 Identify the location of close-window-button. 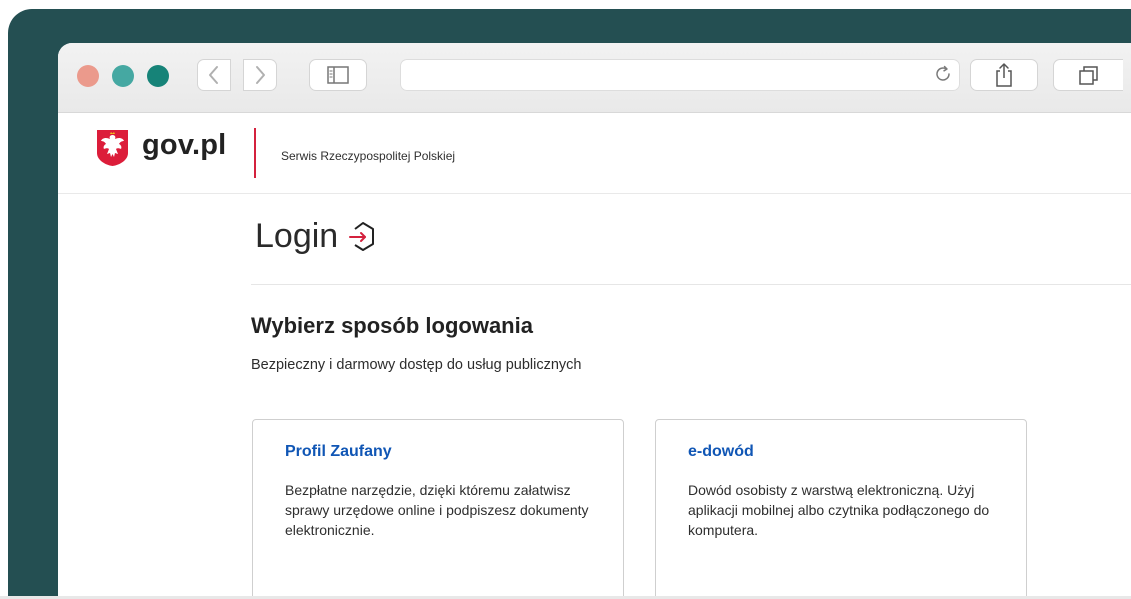
(88, 76).